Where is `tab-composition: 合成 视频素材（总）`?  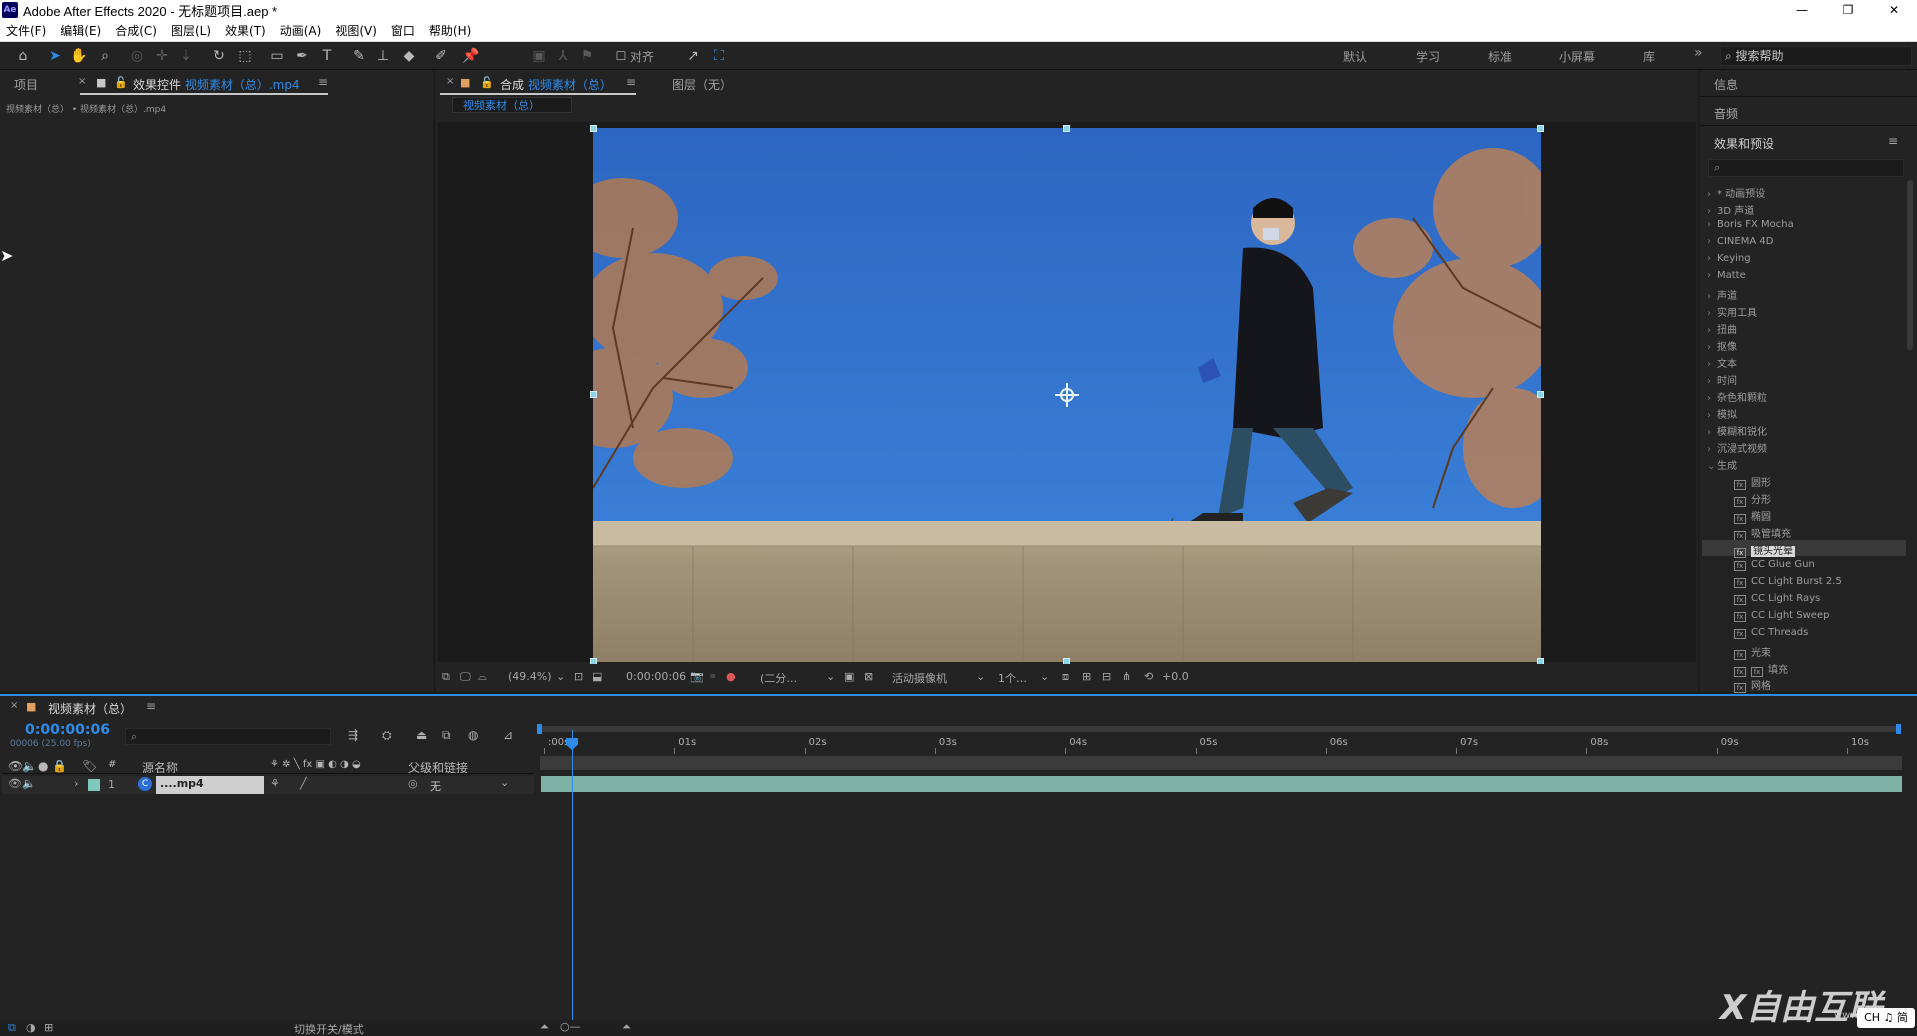
tab-composition: 合成 视频素材（总） is located at coordinates (556, 84).